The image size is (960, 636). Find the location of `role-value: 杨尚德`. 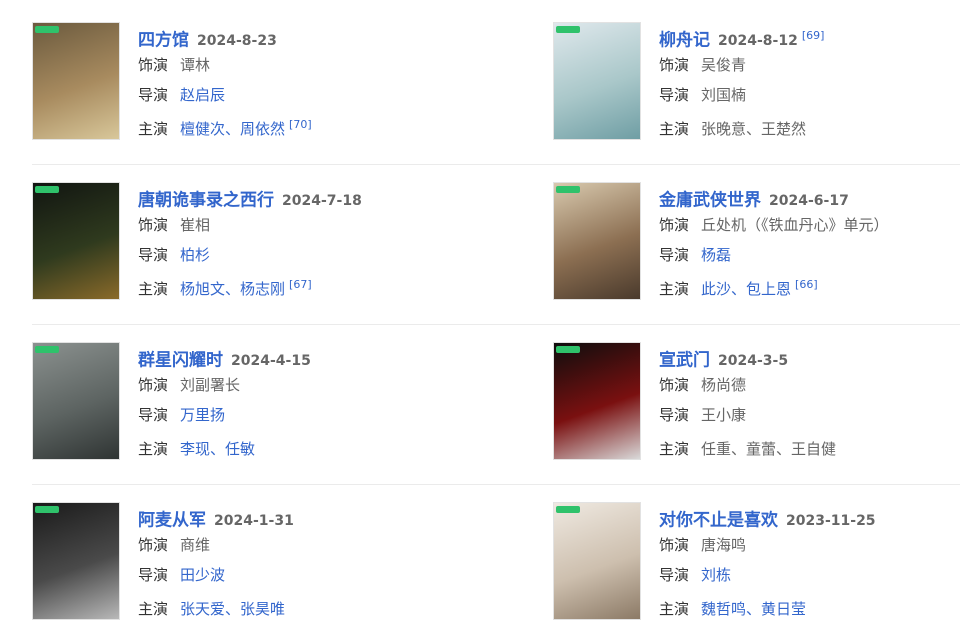

role-value: 杨尚德 is located at coordinates (724, 385).